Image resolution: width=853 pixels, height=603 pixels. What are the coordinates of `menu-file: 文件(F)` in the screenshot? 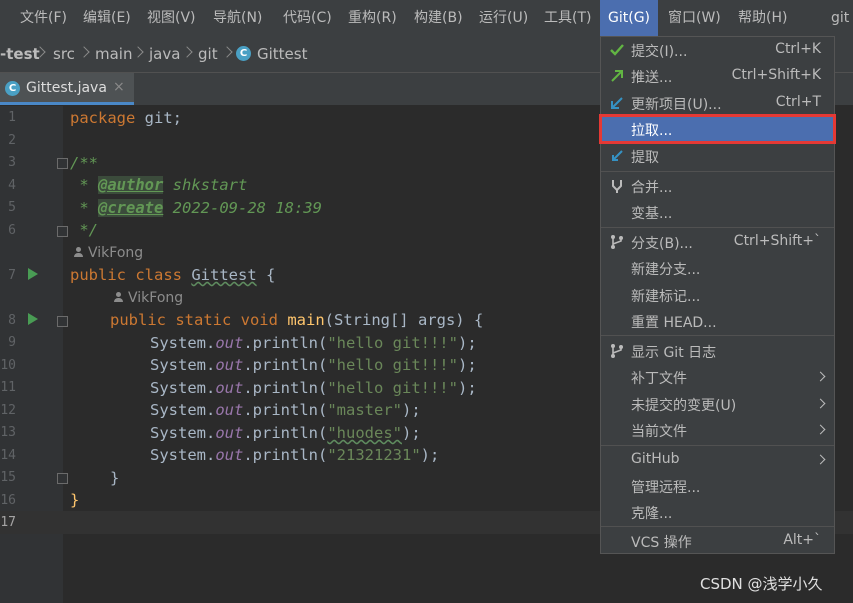 It's located at (43, 18).